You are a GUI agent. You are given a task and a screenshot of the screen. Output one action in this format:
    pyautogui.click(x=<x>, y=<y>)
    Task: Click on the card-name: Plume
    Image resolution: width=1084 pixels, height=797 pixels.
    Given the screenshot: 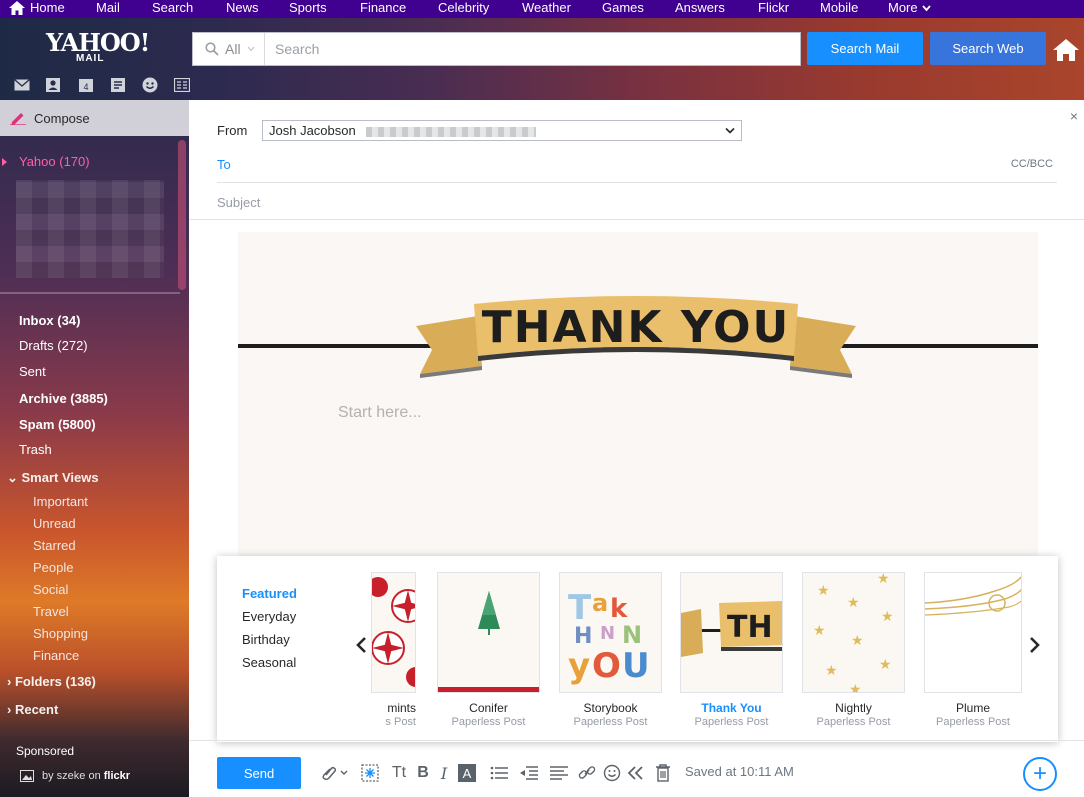 What is the action you would take?
    pyautogui.click(x=972, y=708)
    